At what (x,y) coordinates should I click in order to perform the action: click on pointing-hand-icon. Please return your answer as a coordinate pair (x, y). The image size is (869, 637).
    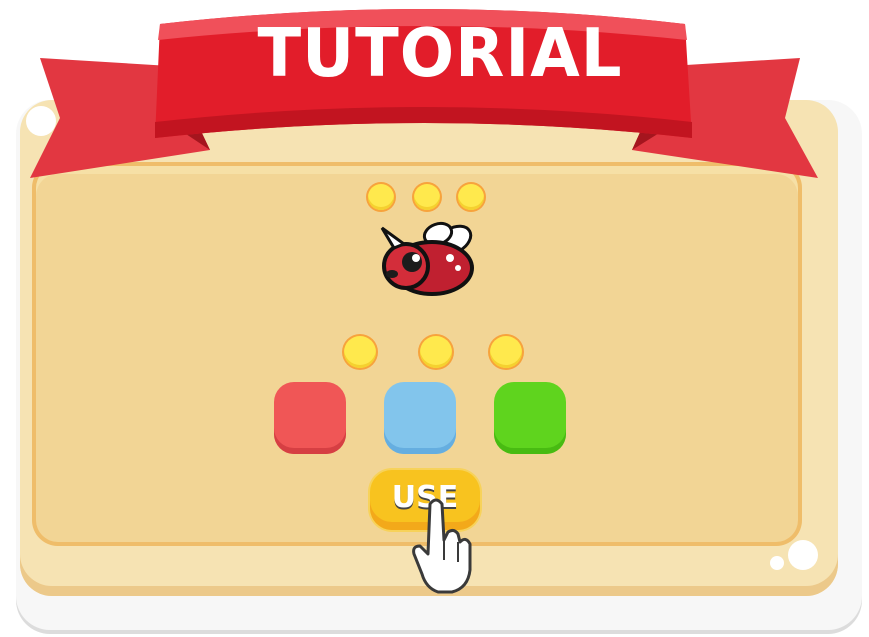
    Looking at the image, I should click on (442, 546).